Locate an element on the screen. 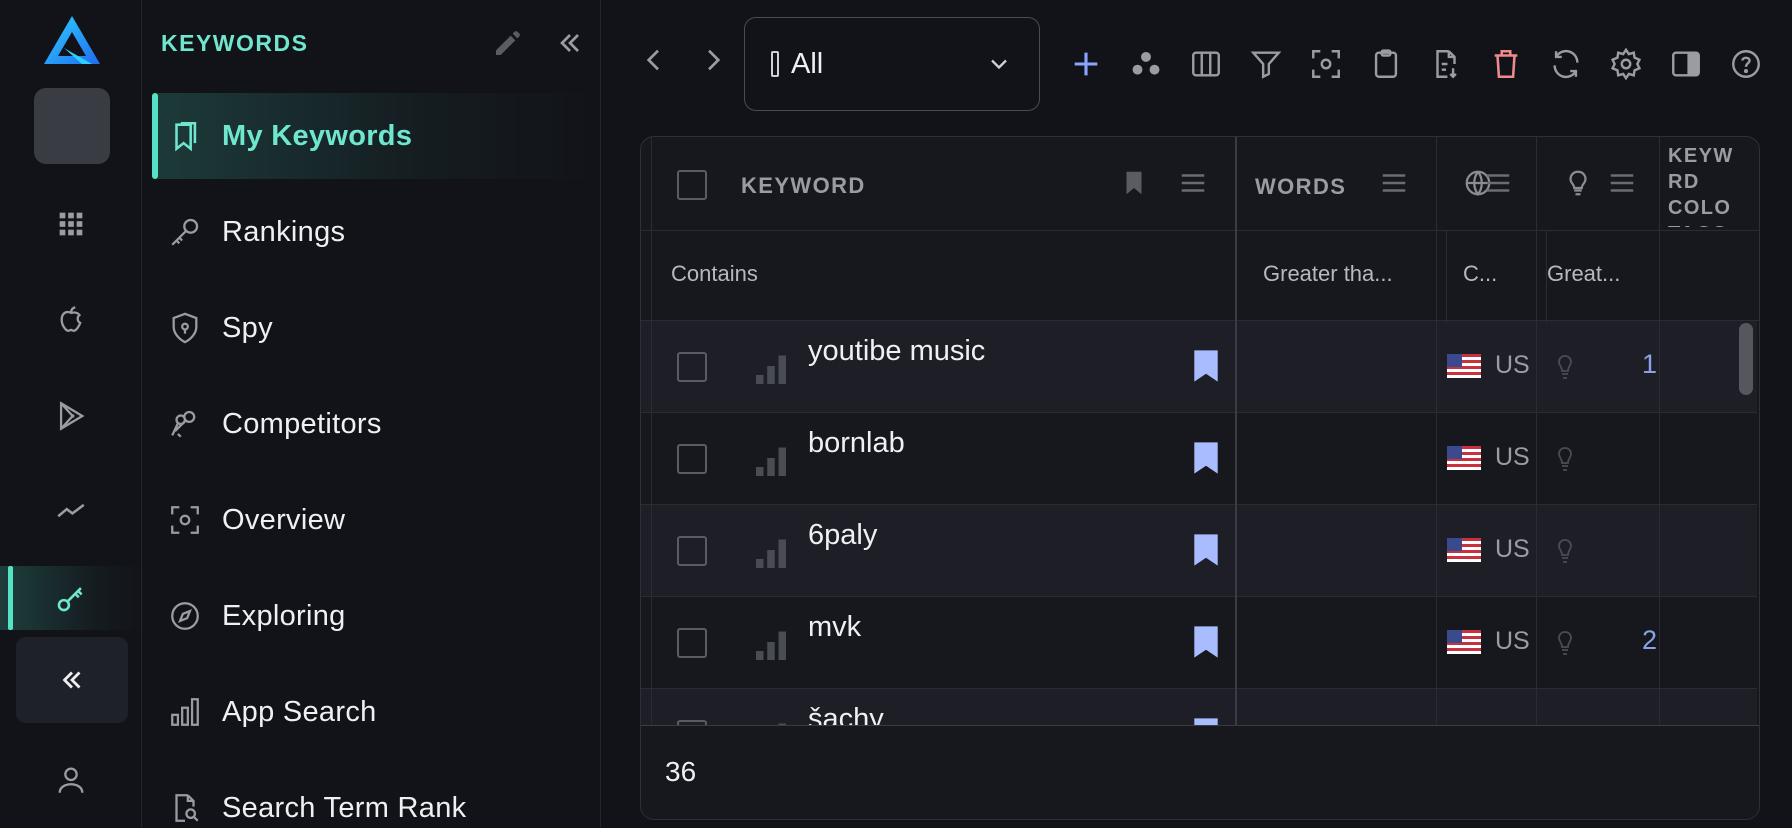  profile-button is located at coordinates (71, 780).